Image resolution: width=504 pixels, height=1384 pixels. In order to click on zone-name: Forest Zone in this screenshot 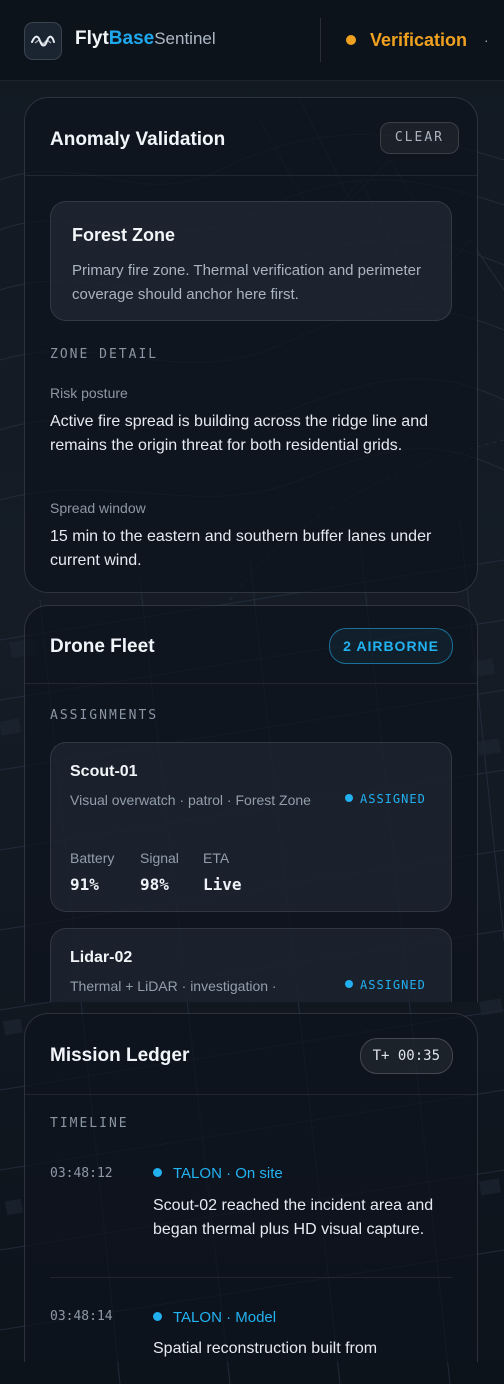, I will do `click(124, 235)`.